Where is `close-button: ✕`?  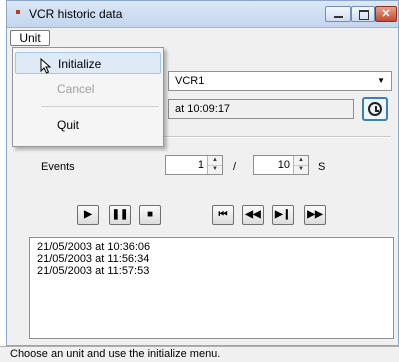 close-button: ✕ is located at coordinates (386, 14).